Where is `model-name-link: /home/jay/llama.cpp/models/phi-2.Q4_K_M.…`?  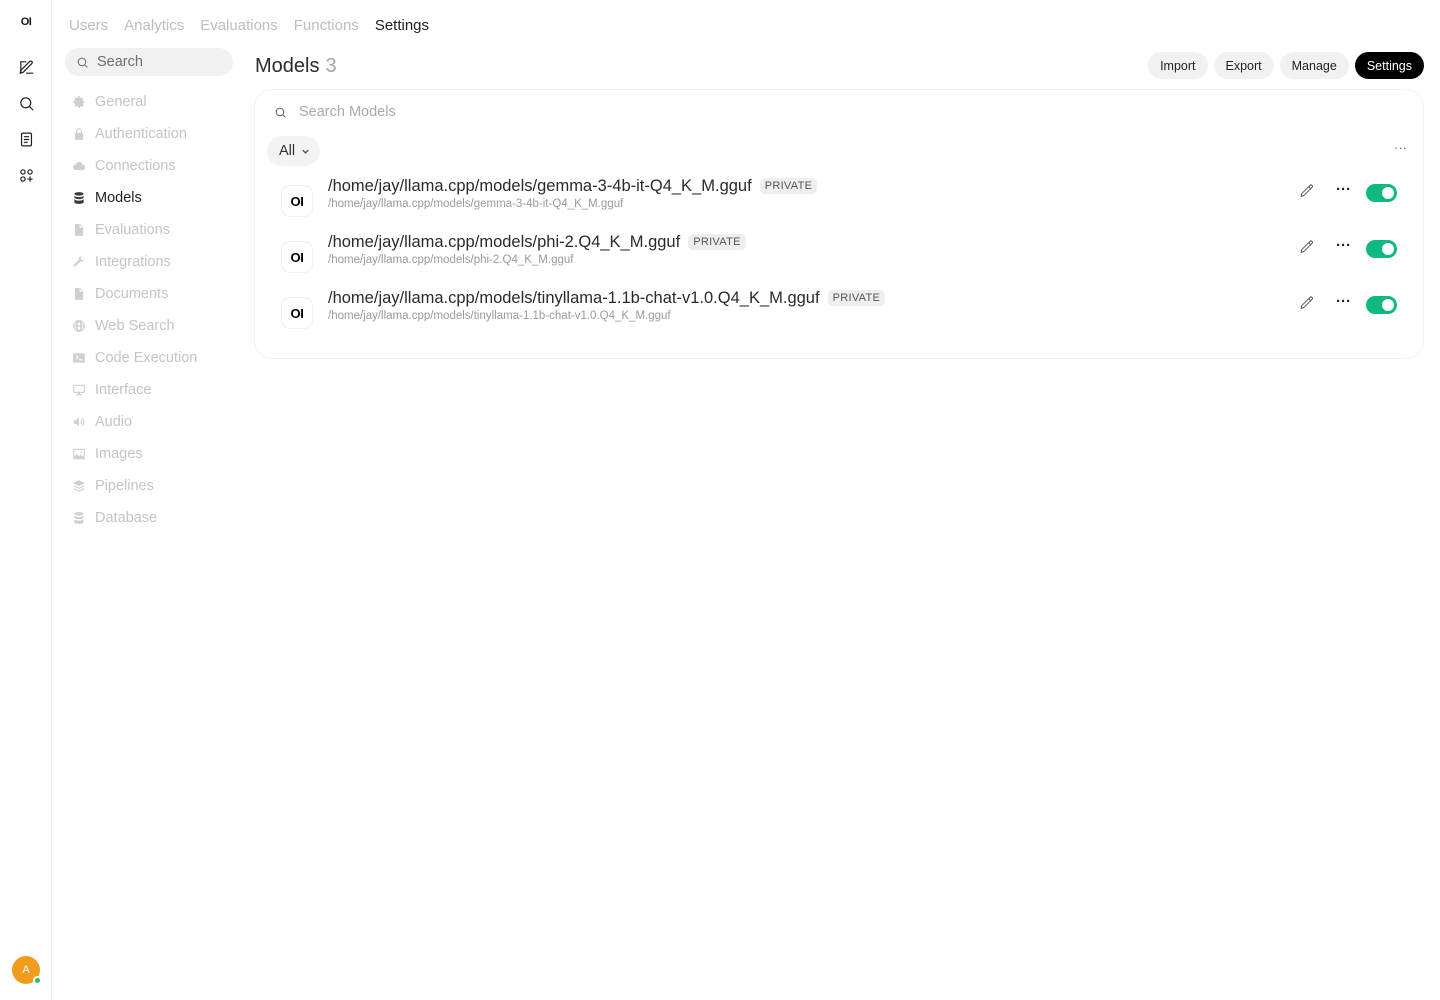
model-name-link: /home/jay/llama.cpp/models/phi-2.Q4_K_M.… is located at coordinates (537, 242).